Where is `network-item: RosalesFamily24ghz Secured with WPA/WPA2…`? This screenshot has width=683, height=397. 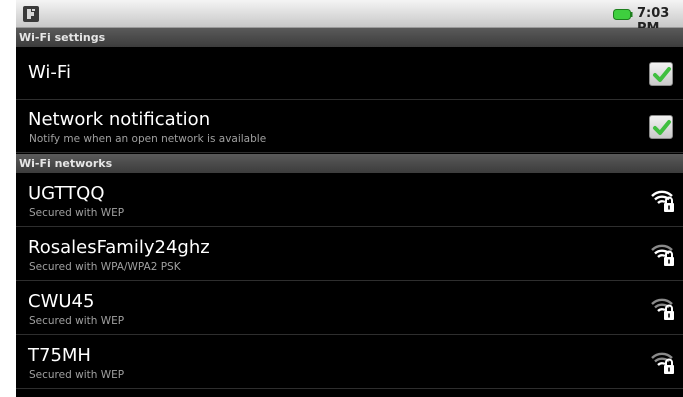 network-item: RosalesFamily24ghz Secured with WPA/WPA2… is located at coordinates (349, 254).